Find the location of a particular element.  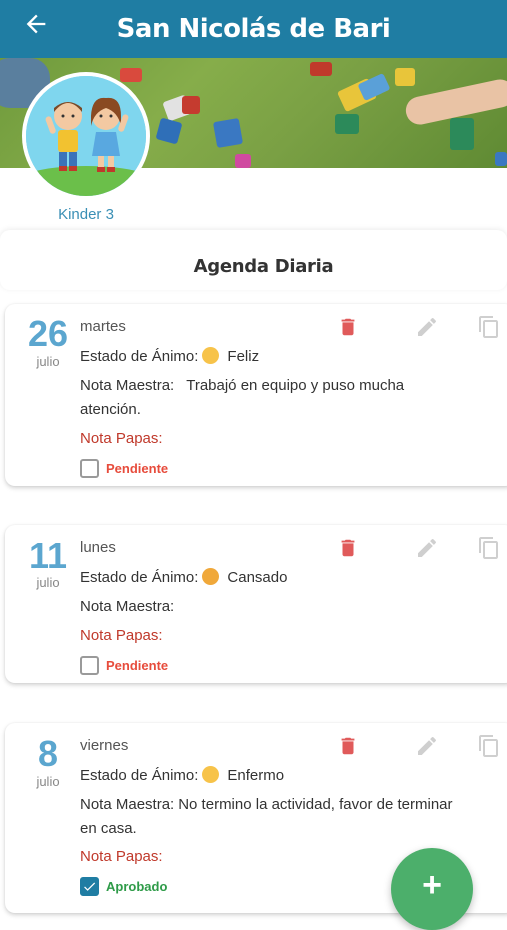

entry-day: 11 is located at coordinates (48, 555).